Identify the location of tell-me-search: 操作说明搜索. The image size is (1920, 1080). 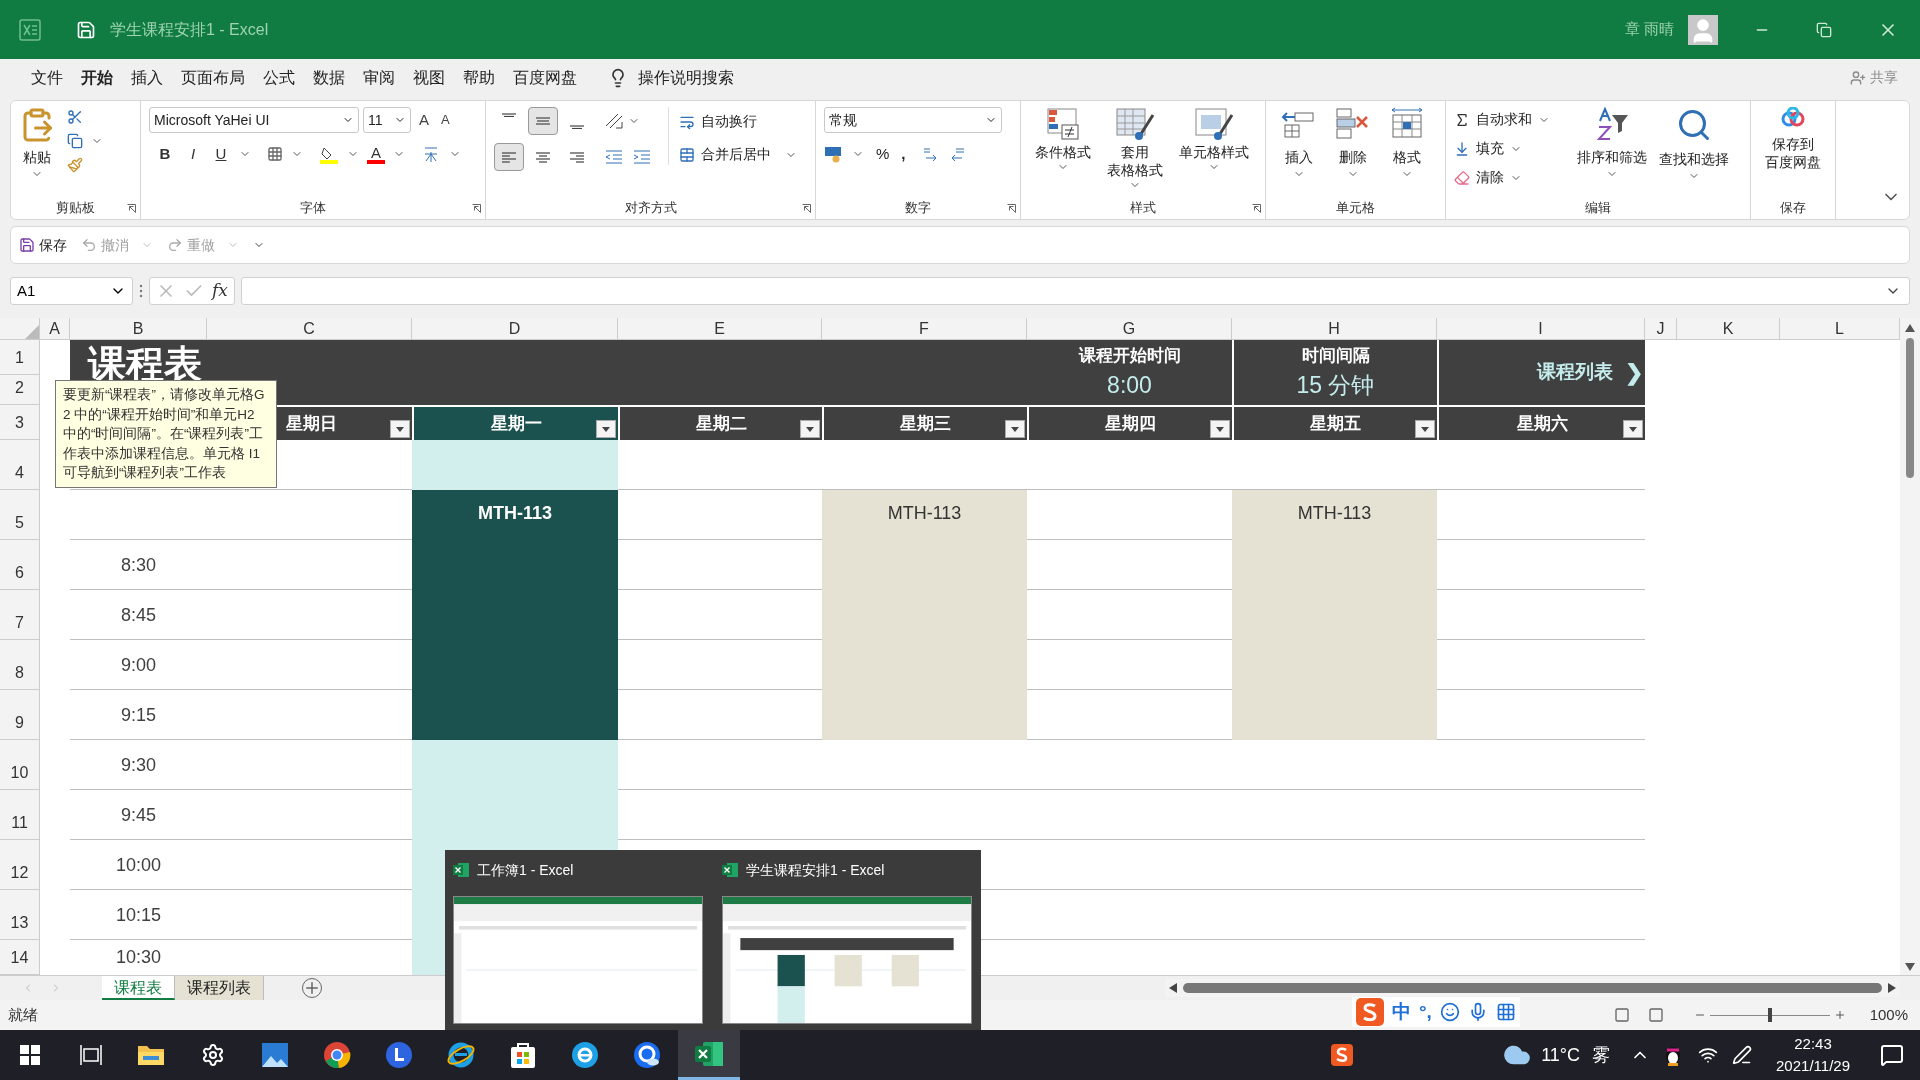
(686, 77).